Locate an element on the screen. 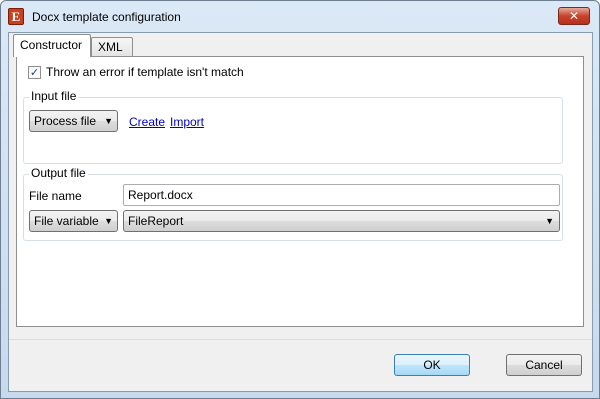 This screenshot has height=399, width=600. ok-button: OK is located at coordinates (432, 365).